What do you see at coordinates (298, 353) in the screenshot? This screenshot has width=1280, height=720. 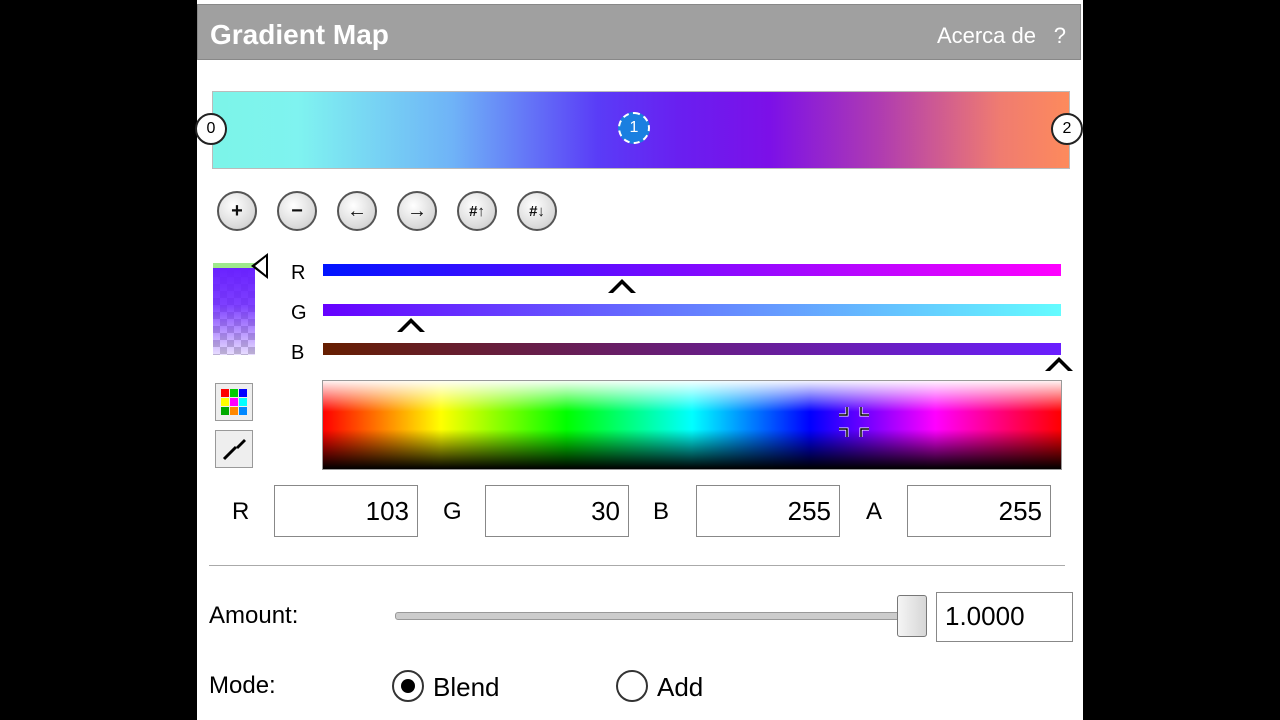 I see `channel-label-b: B` at bounding box center [298, 353].